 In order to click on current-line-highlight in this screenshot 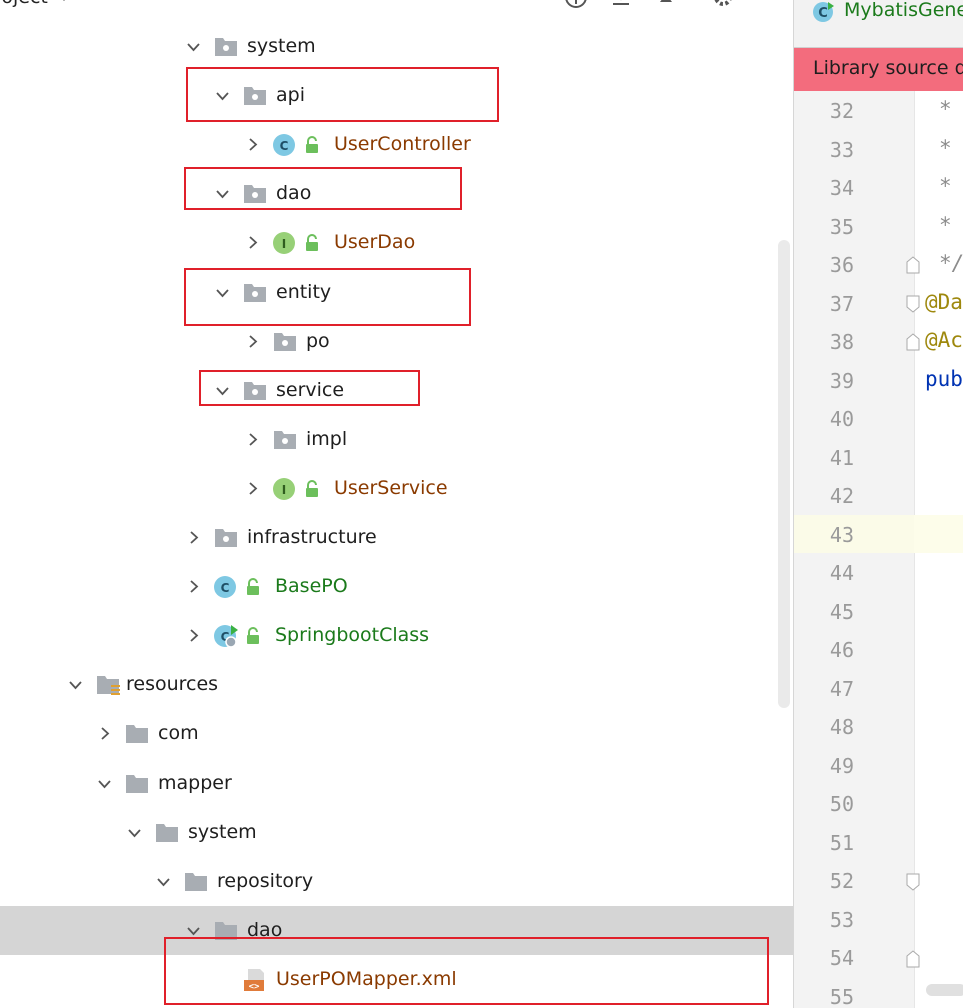, I will do `click(938, 534)`.